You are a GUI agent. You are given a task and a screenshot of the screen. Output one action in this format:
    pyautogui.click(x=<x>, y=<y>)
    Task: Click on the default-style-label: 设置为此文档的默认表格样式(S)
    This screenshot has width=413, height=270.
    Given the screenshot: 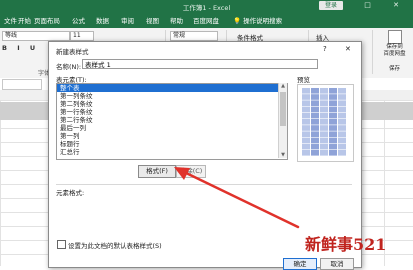 What is the action you would take?
    pyautogui.click(x=115, y=246)
    